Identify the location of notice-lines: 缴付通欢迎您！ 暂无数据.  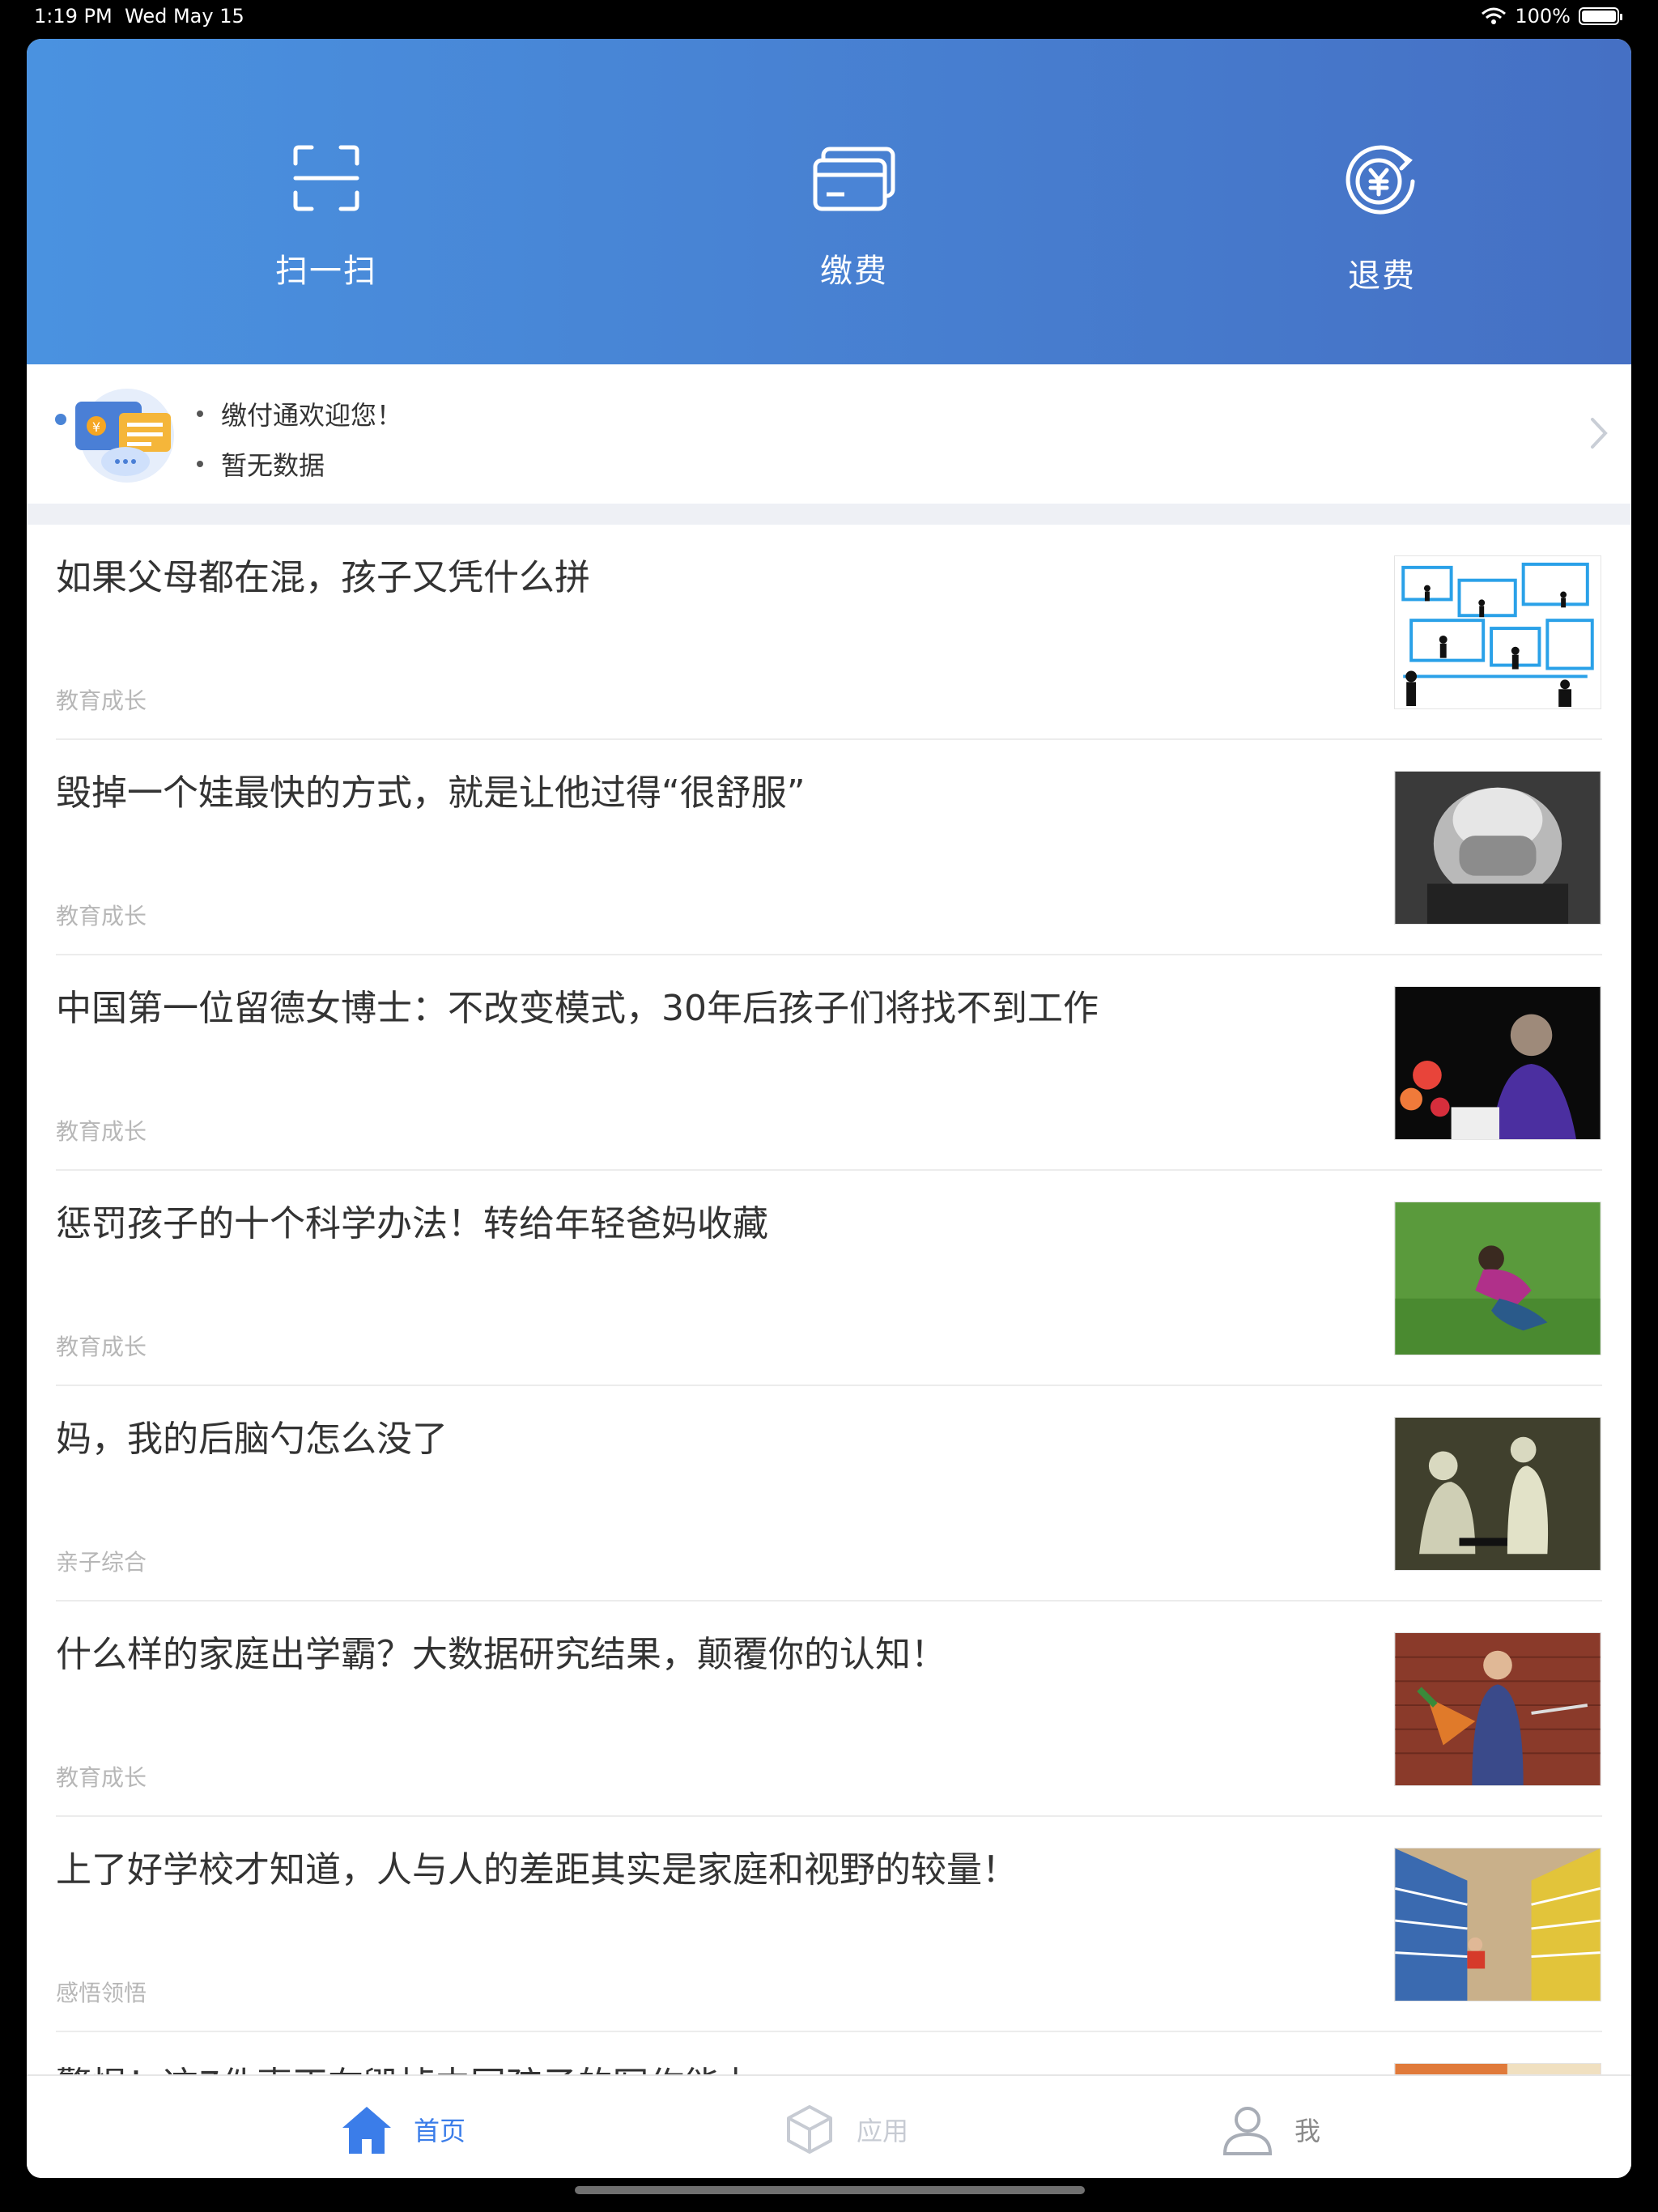
(299, 439).